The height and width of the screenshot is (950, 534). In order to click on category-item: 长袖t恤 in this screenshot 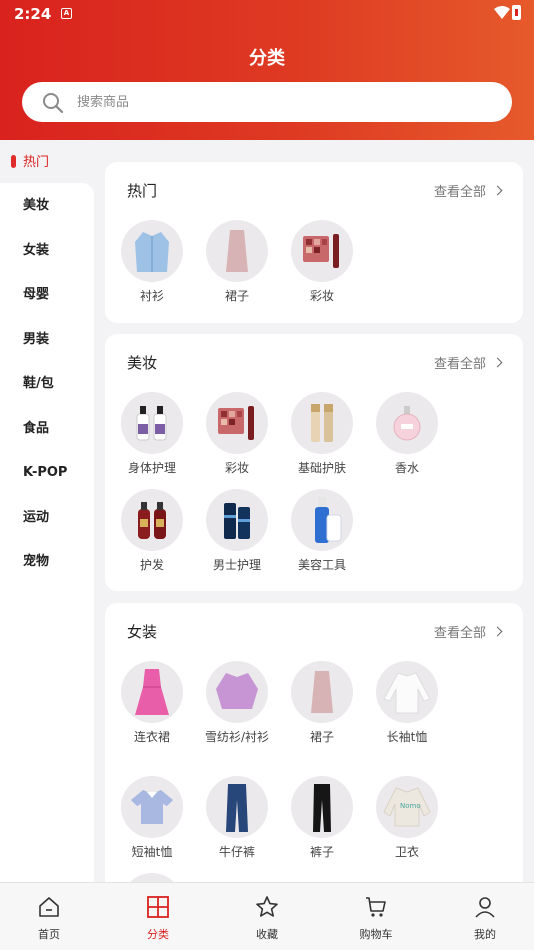, I will do `click(407, 703)`.